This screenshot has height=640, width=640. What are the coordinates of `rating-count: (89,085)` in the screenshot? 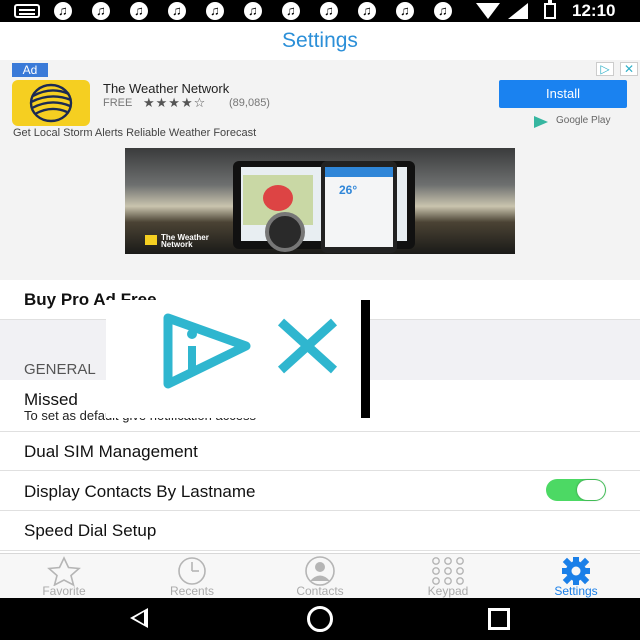 It's located at (249, 103).